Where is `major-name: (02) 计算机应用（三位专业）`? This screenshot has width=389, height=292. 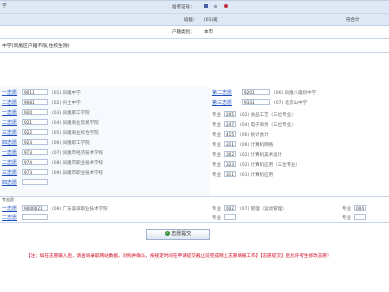
major-name: (02) 计算机应用（三位专业） is located at coordinates (270, 165).